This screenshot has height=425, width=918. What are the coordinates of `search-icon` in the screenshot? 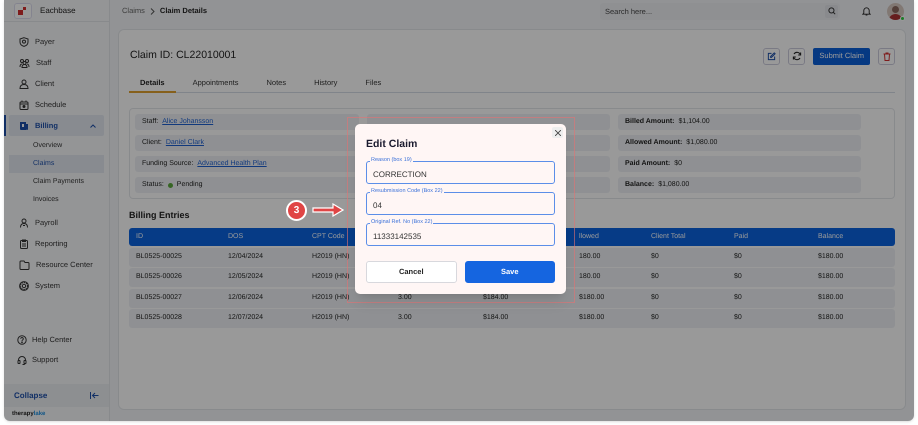 It's located at (831, 11).